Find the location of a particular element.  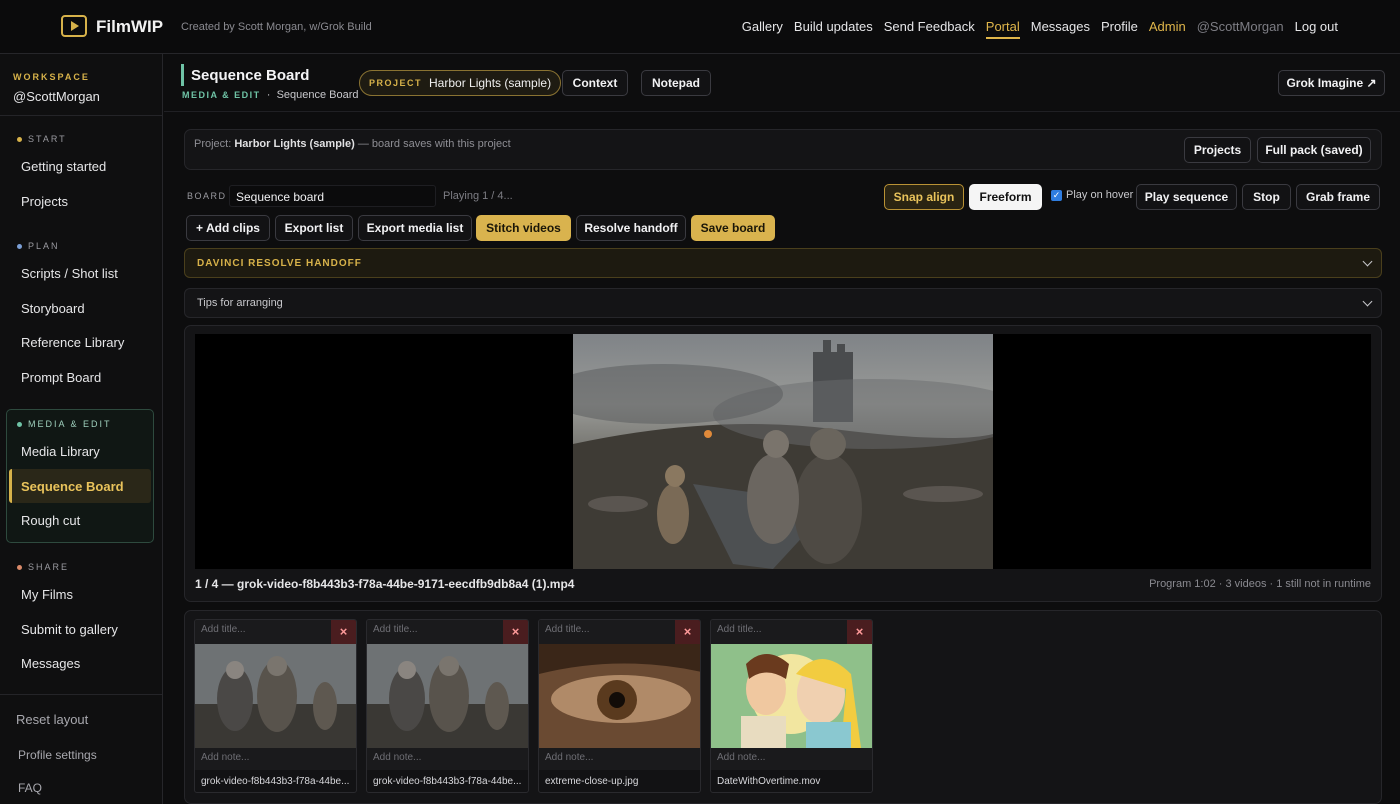

nav-messages: Messages is located at coordinates (1060, 29).